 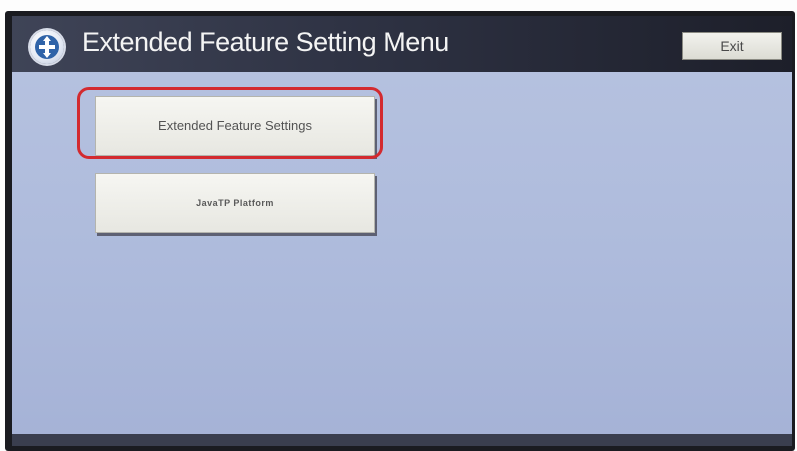 I want to click on cross-arrows-icon, so click(x=47, y=47).